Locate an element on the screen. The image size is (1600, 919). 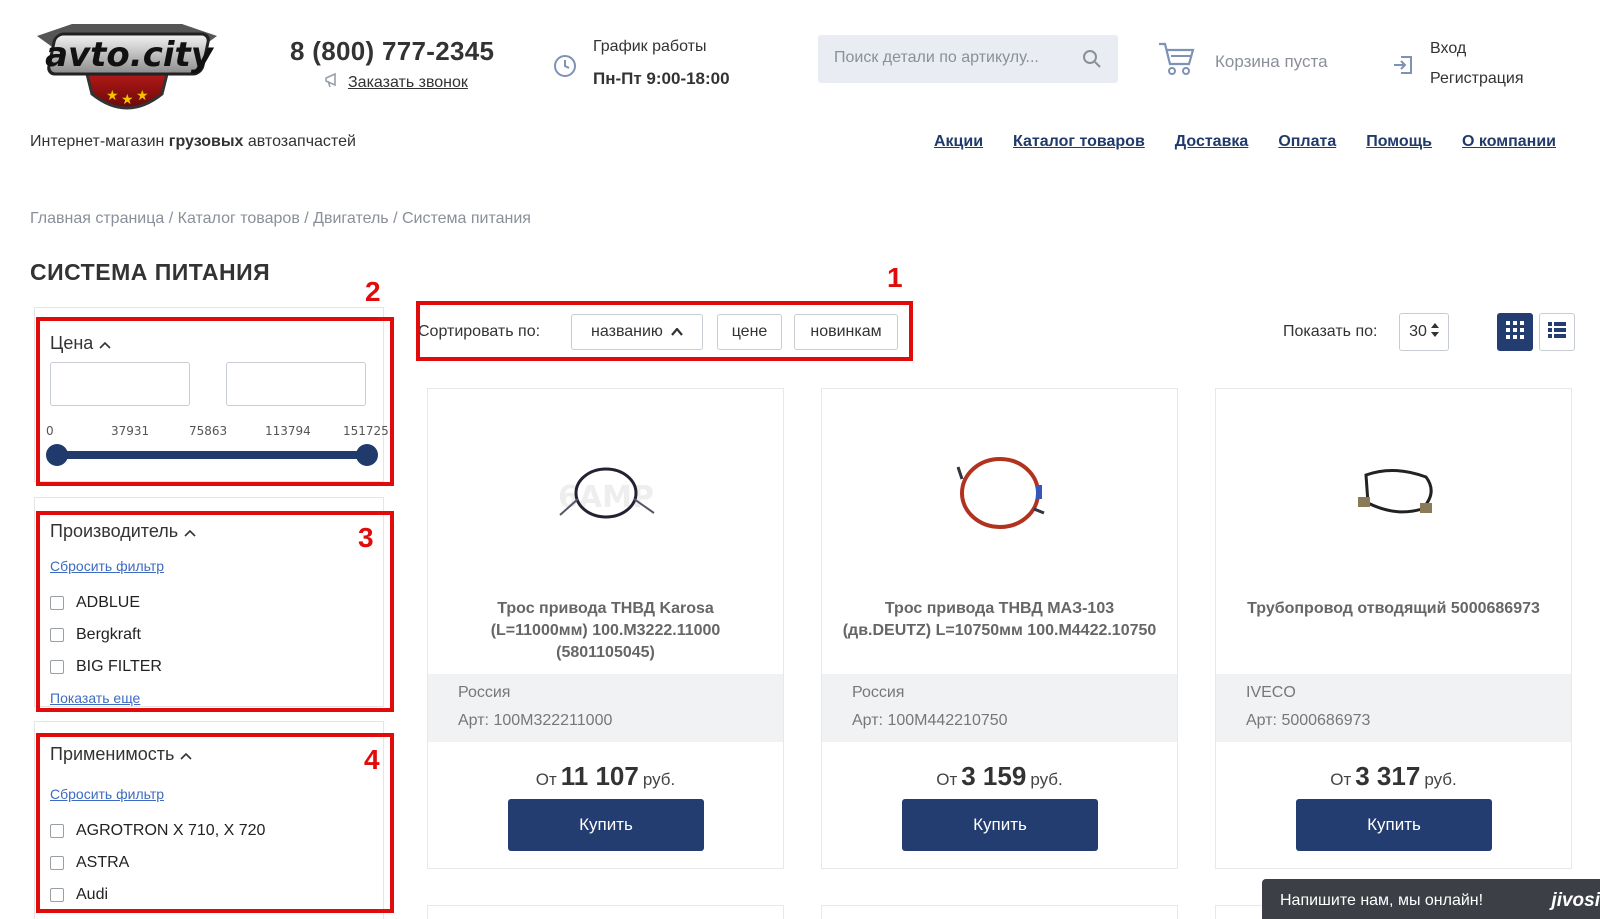
grid-view-button is located at coordinates (1515, 332).